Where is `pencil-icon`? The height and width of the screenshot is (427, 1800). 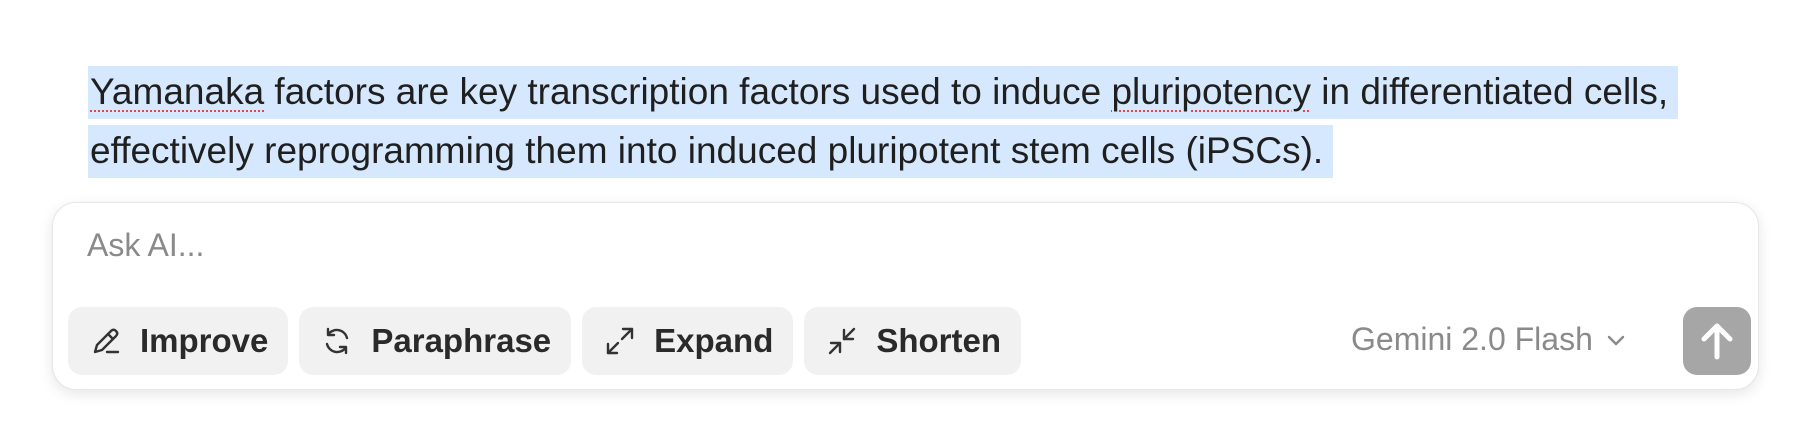
pencil-icon is located at coordinates (106, 341).